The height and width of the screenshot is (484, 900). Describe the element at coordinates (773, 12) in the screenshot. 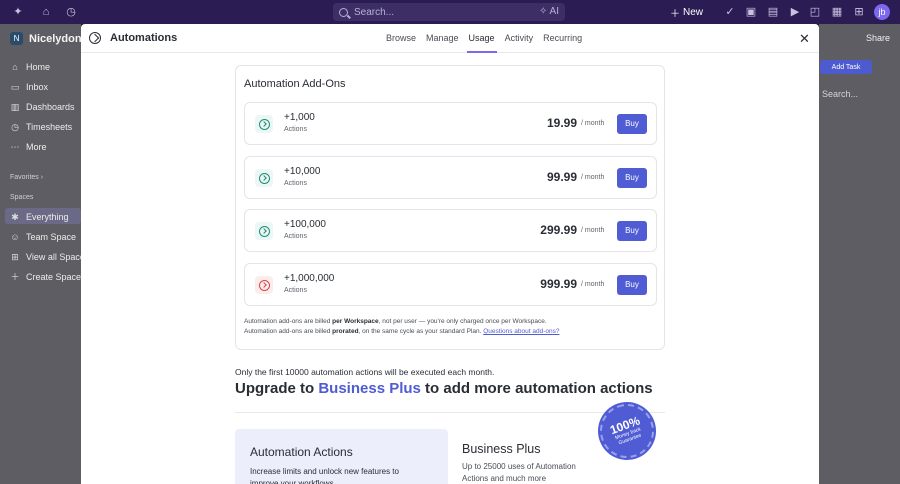

I see `docs-icon: ▤` at that location.